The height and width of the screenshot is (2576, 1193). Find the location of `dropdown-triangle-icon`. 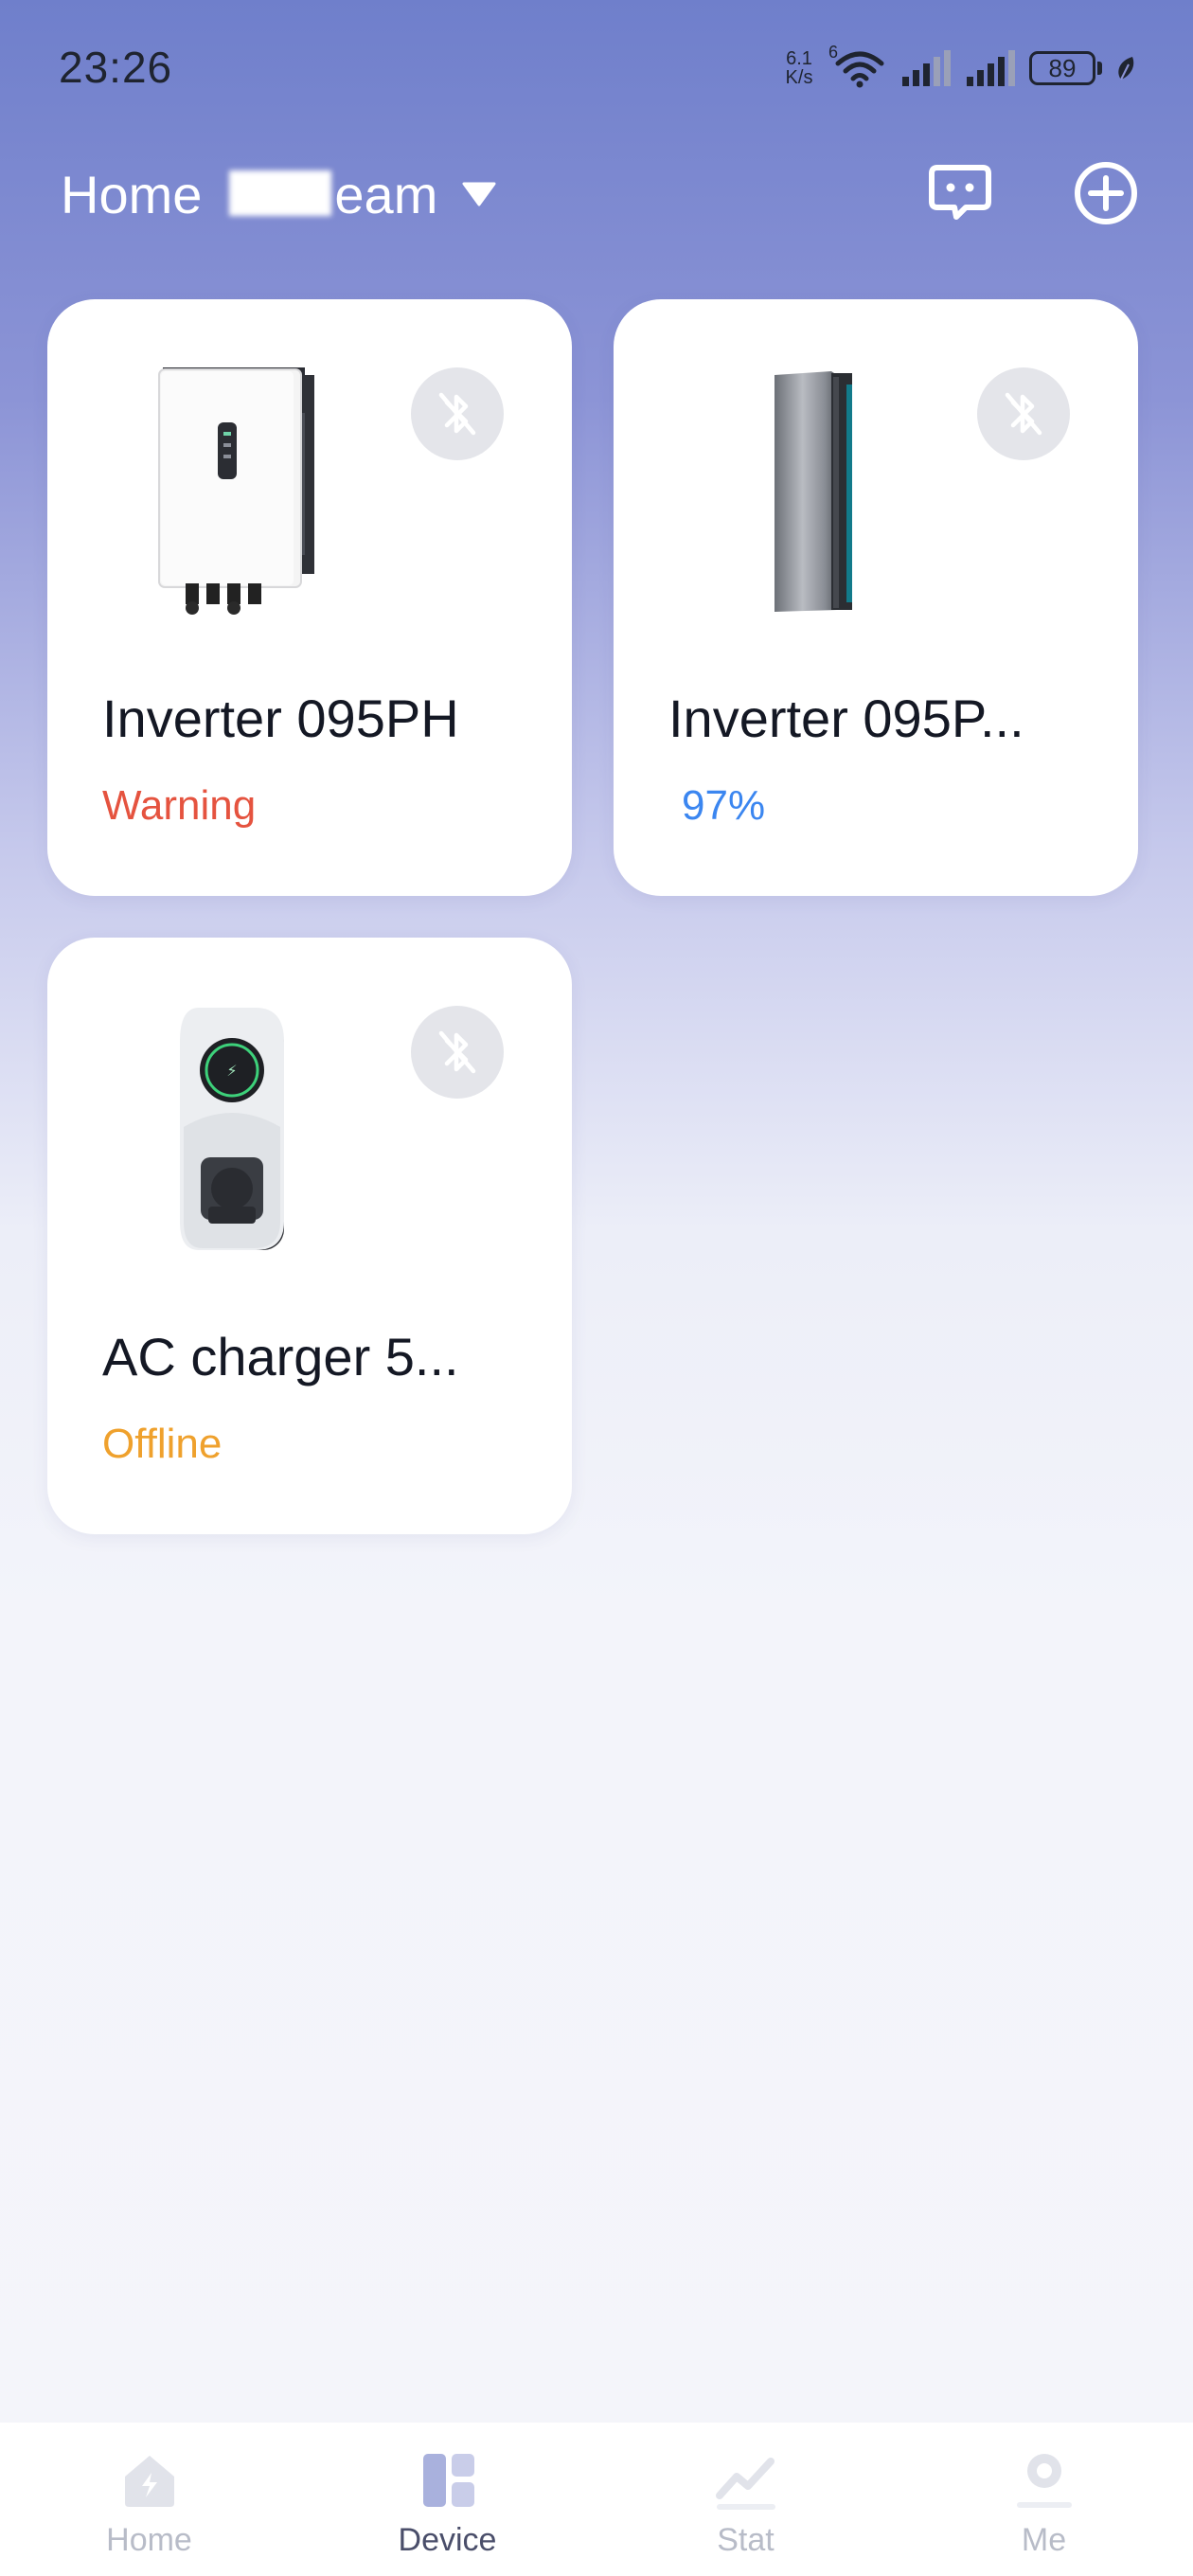

dropdown-triangle-icon is located at coordinates (479, 194).